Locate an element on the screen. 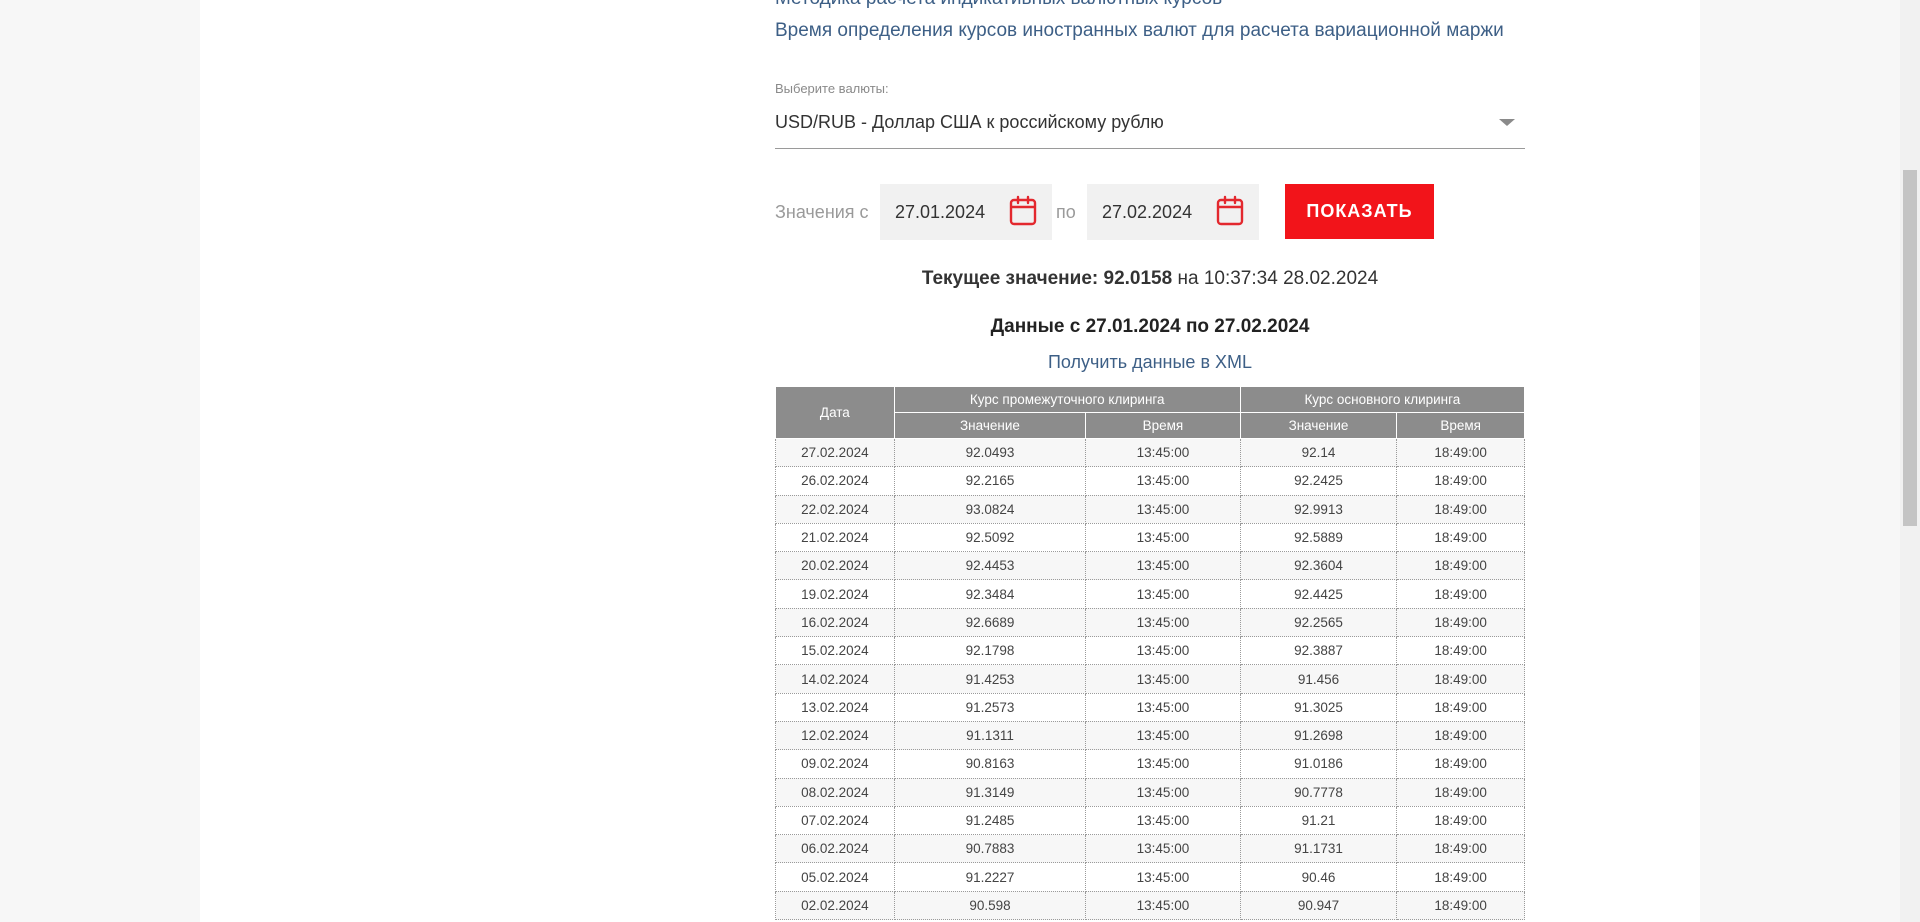  cell-main-value: 90.947 is located at coordinates (1318, 905).